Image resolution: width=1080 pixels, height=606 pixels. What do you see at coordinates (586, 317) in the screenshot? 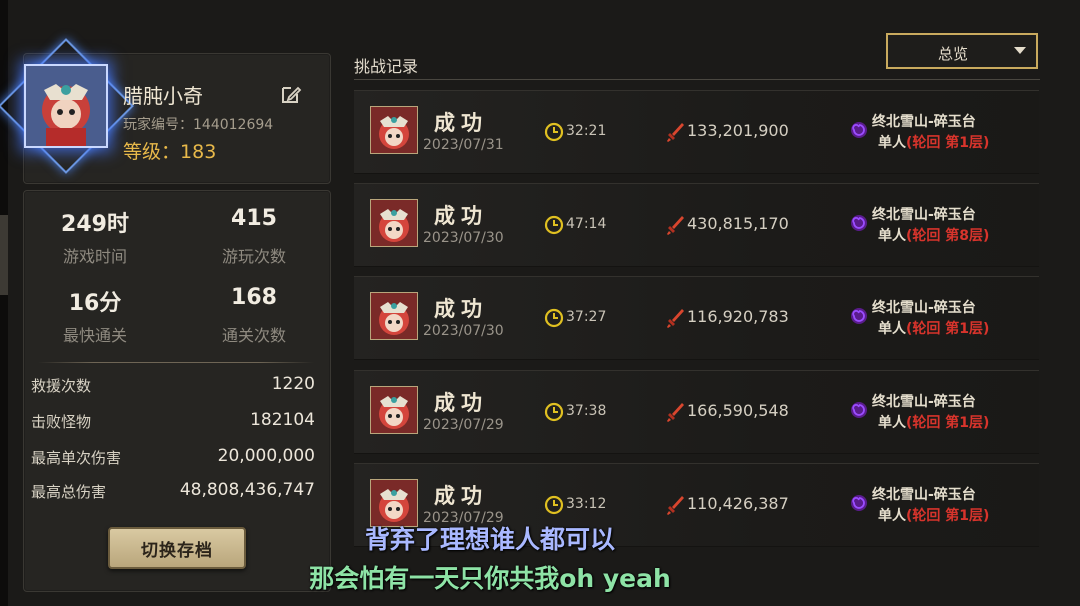
I see `record-time: 37:27` at bounding box center [586, 317].